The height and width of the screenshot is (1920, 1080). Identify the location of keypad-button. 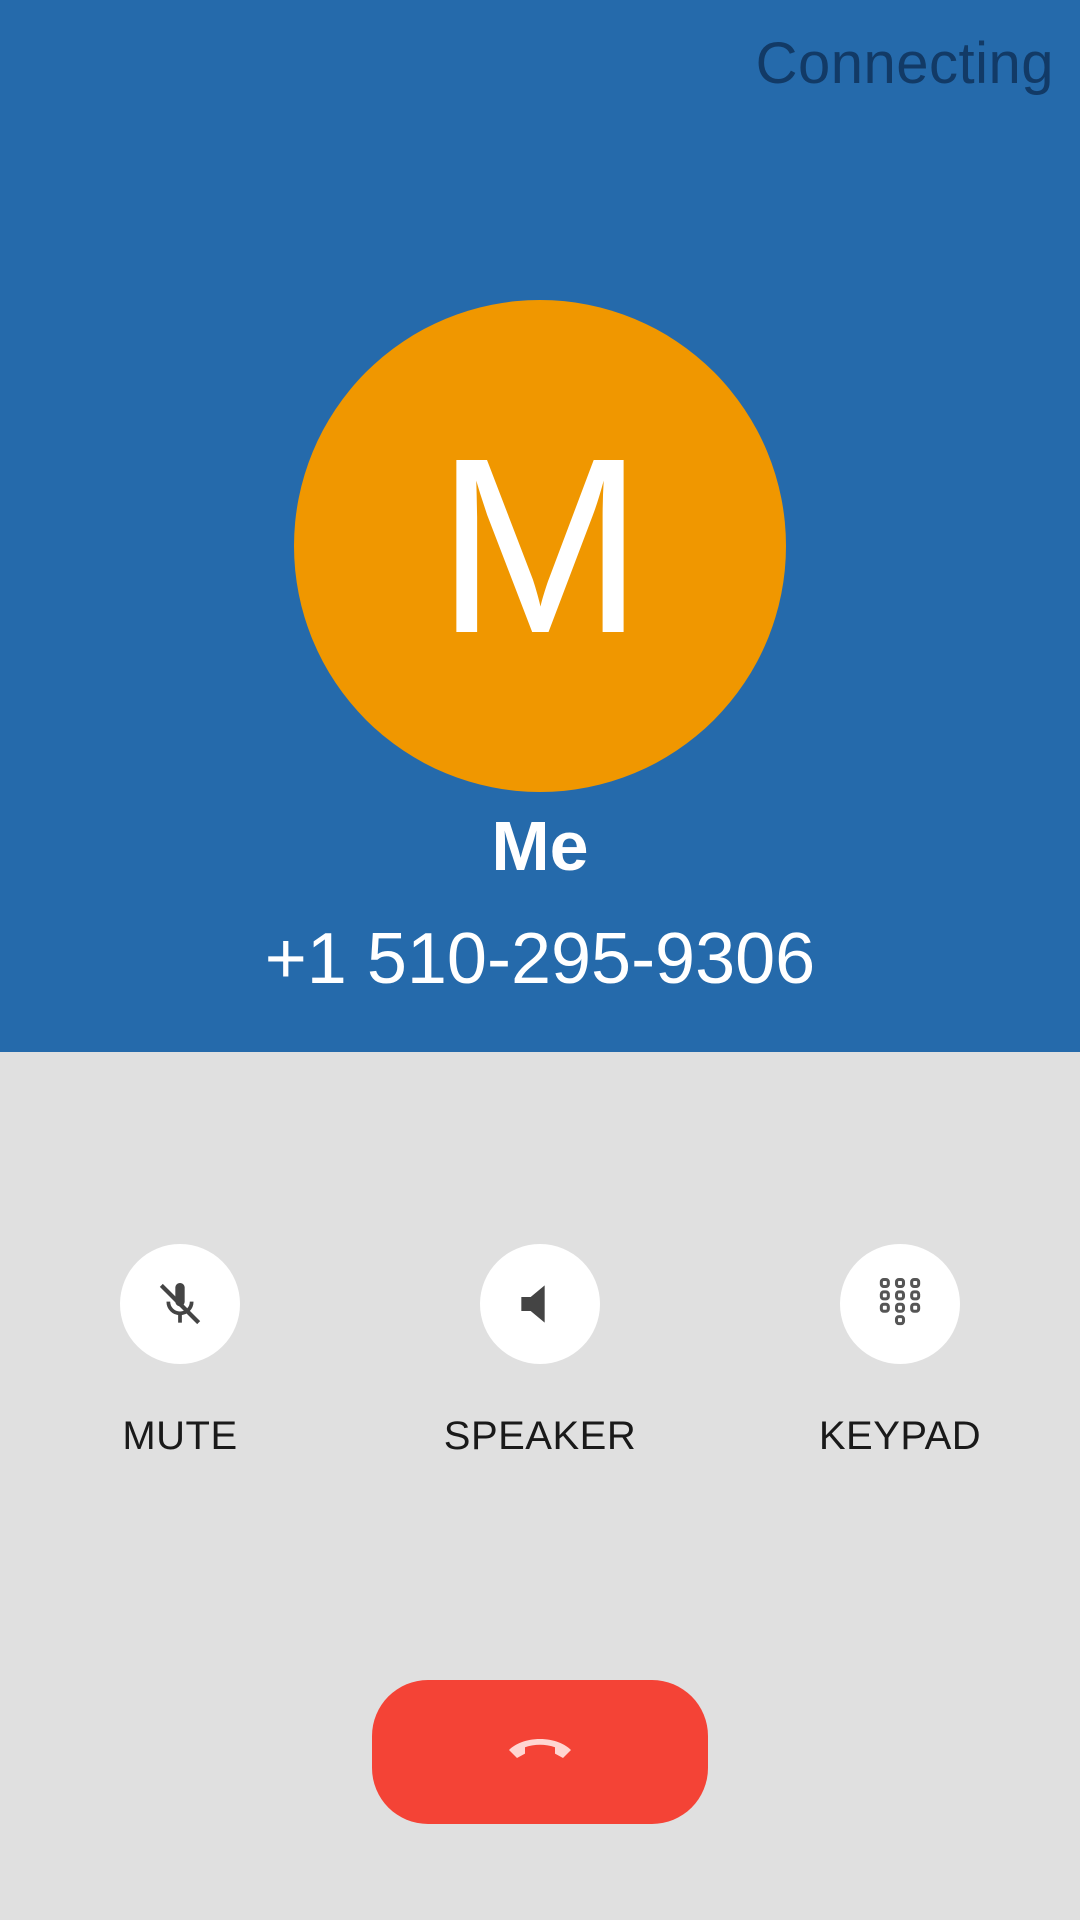
(900, 1304).